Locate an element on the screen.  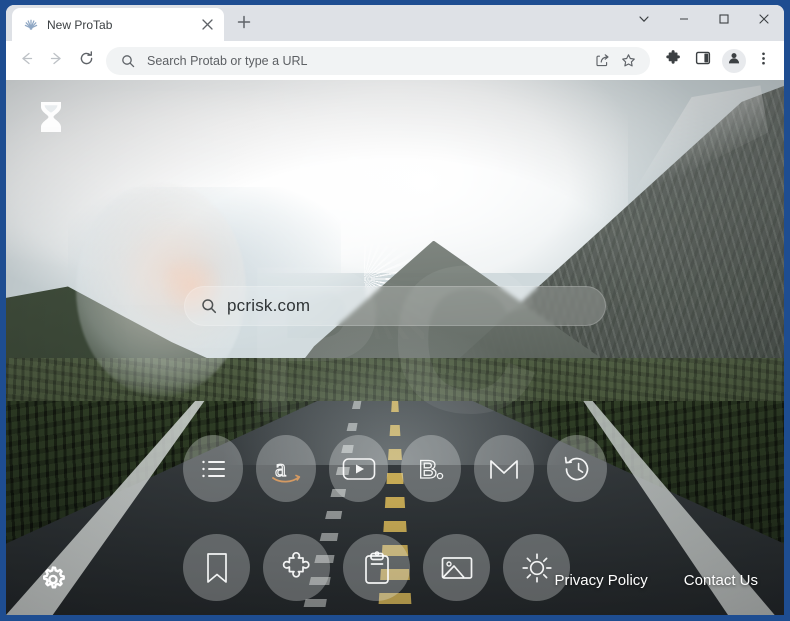
back-button is located at coordinates (26, 61).